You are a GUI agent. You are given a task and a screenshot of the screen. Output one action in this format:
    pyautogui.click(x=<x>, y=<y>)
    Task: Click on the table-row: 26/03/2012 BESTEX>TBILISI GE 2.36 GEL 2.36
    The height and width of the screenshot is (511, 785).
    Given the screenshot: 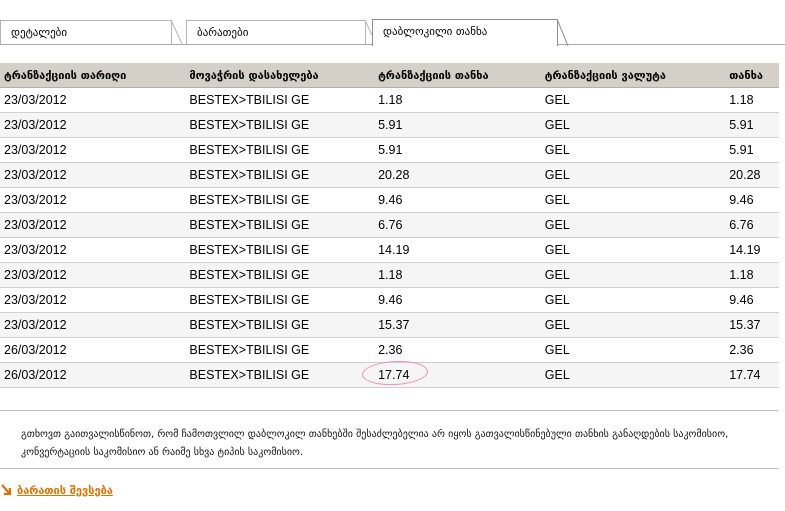 What is the action you would take?
    pyautogui.click(x=389, y=350)
    